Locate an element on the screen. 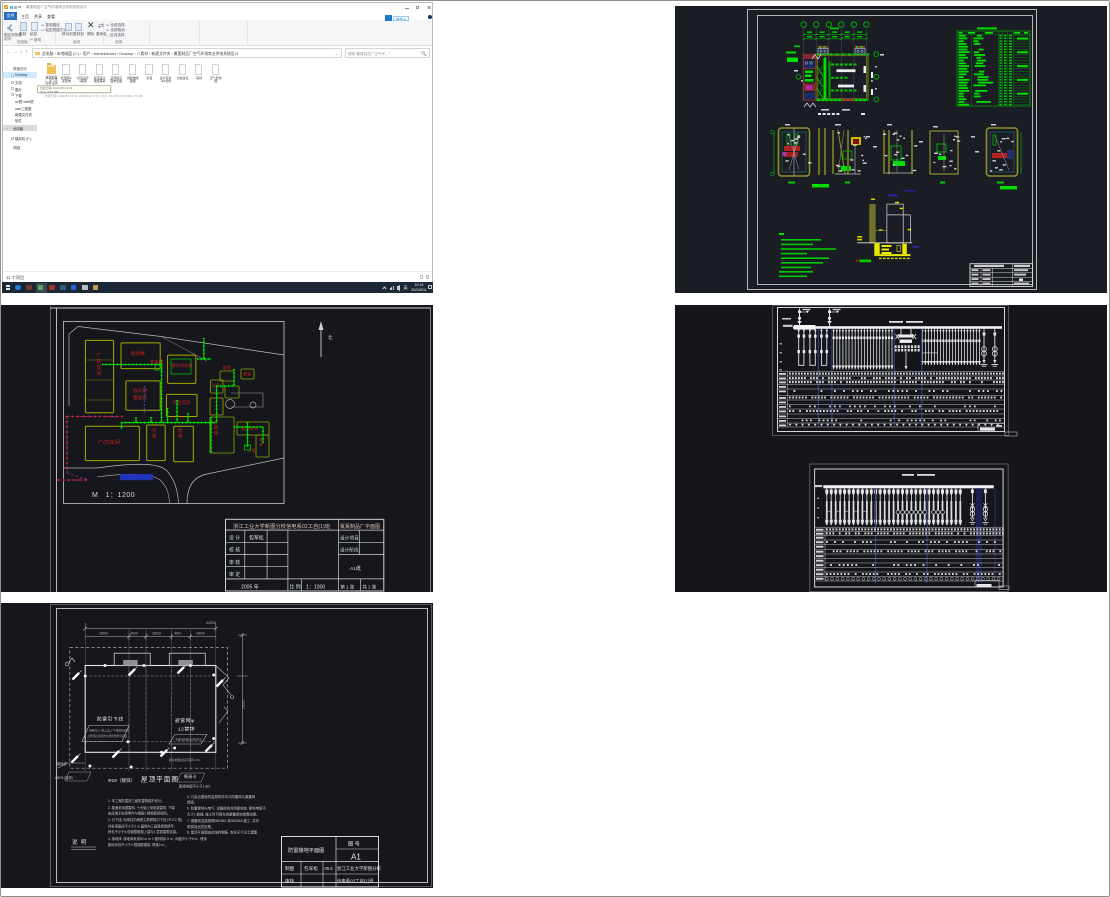  svg-text: 并采用直径不小于2 m 圆钢与三级联接焊接牢, is located at coordinates (141, 826).